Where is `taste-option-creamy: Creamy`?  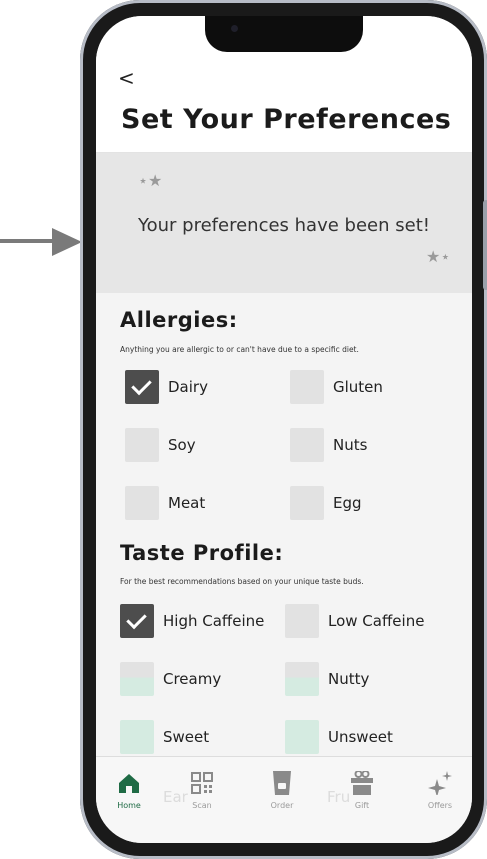
taste-option-creamy: Creamy is located at coordinates (200, 679).